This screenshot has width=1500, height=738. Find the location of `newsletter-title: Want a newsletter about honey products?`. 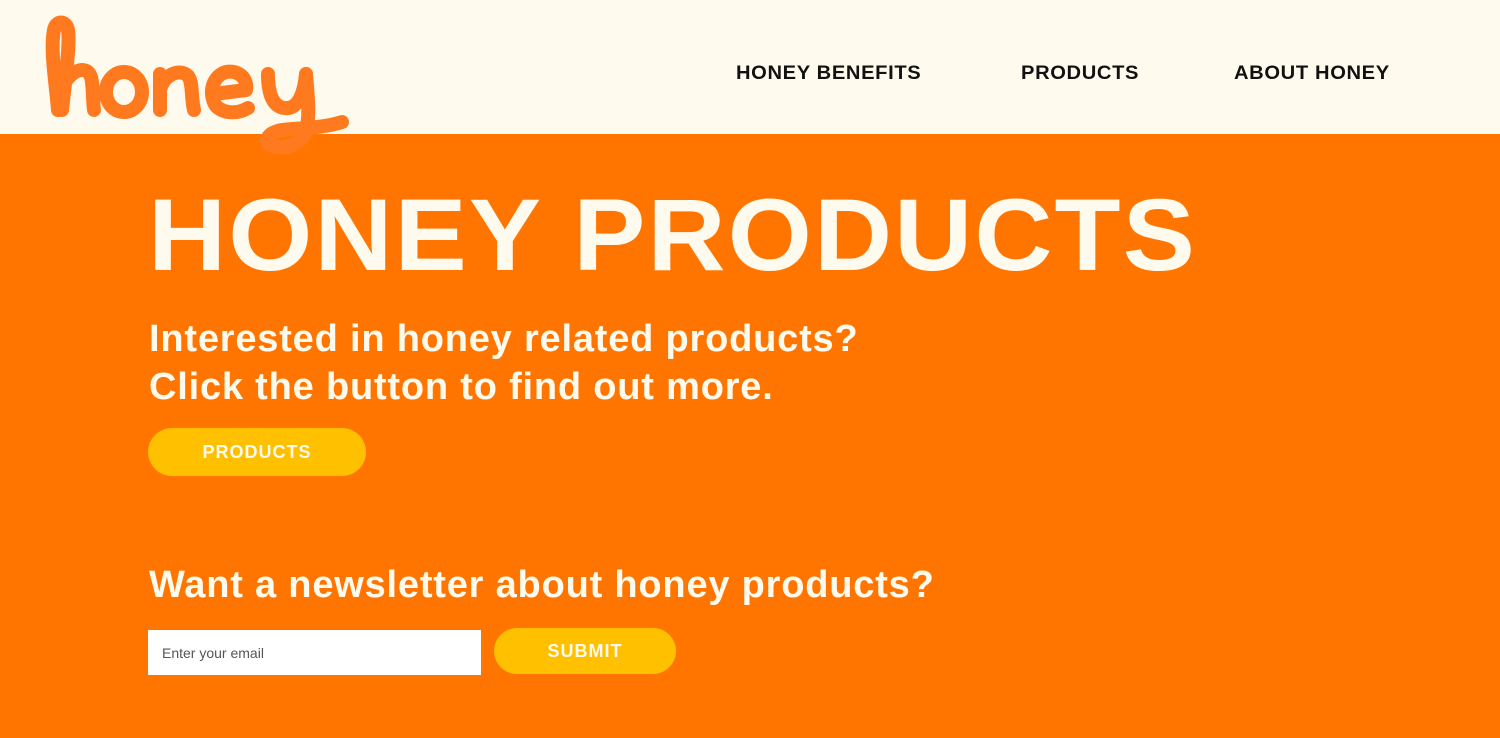

newsletter-title: Want a newsletter about honey products? is located at coordinates (542, 585).